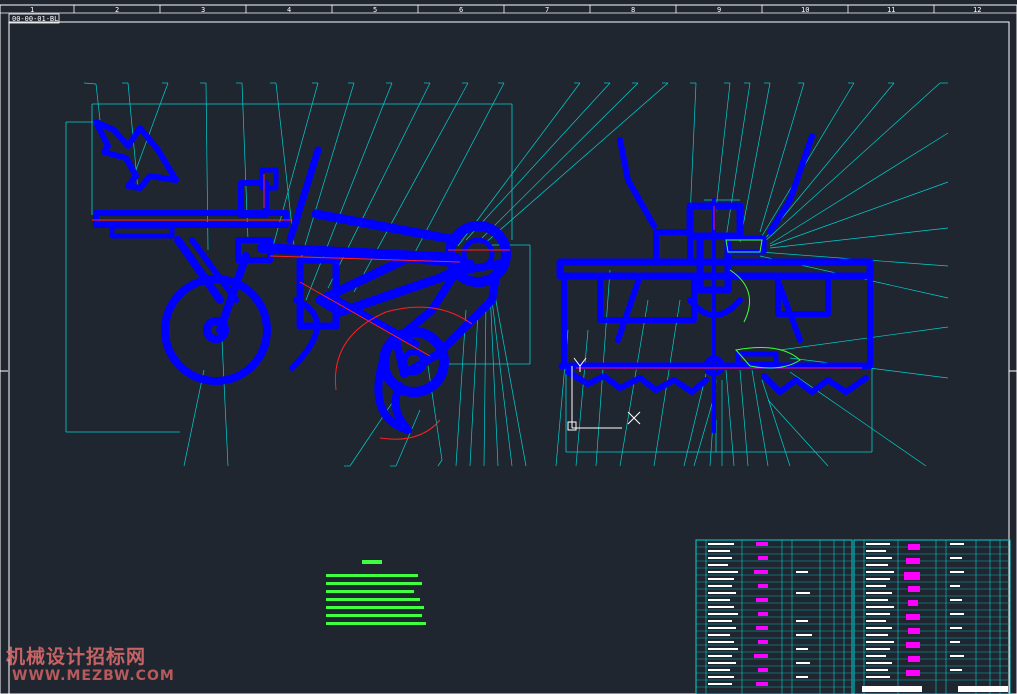  Describe the element at coordinates (719, 10) in the screenshot. I see `ruler-number-9: 9` at that location.